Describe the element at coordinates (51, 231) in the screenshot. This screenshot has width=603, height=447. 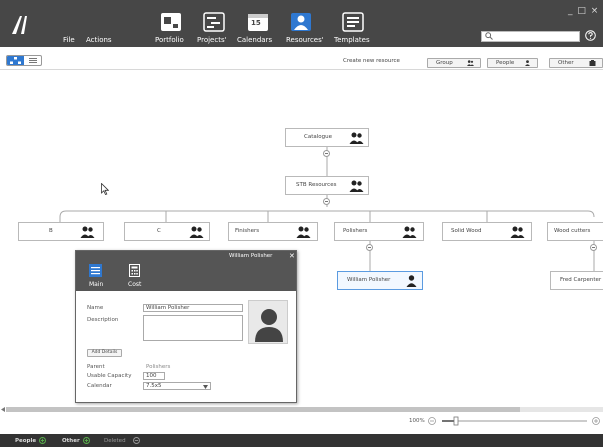
I see `node-label: B` at that location.